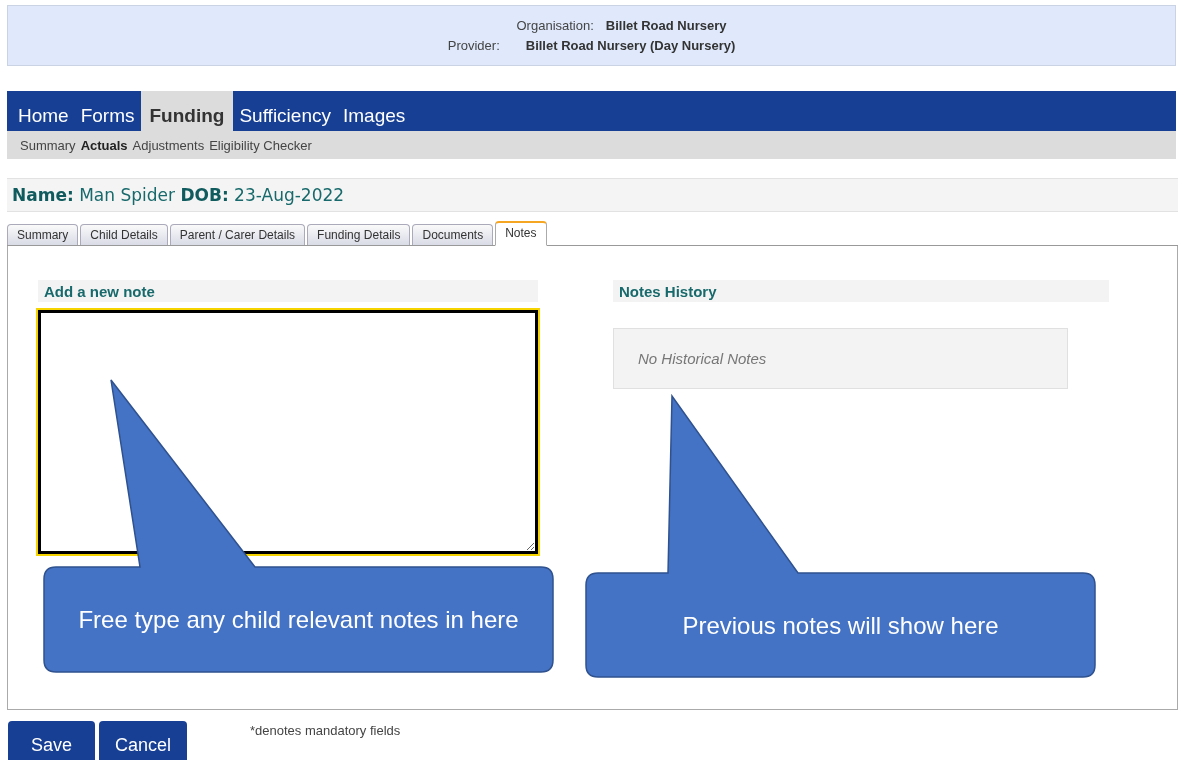  Describe the element at coordinates (43, 234) in the screenshot. I see `tab: Summary` at that location.